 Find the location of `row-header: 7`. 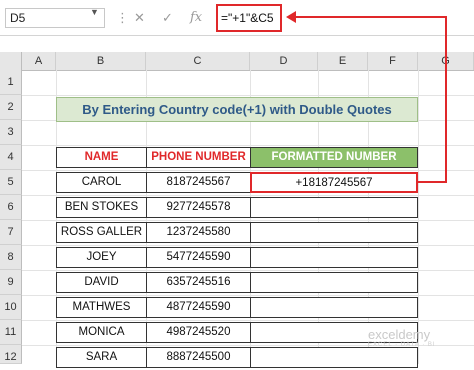

row-header: 7 is located at coordinates (11, 232).